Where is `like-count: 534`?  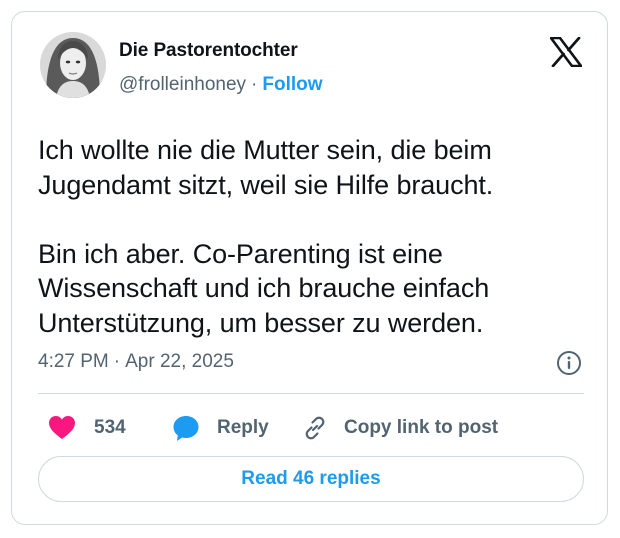
like-count: 534 is located at coordinates (110, 427).